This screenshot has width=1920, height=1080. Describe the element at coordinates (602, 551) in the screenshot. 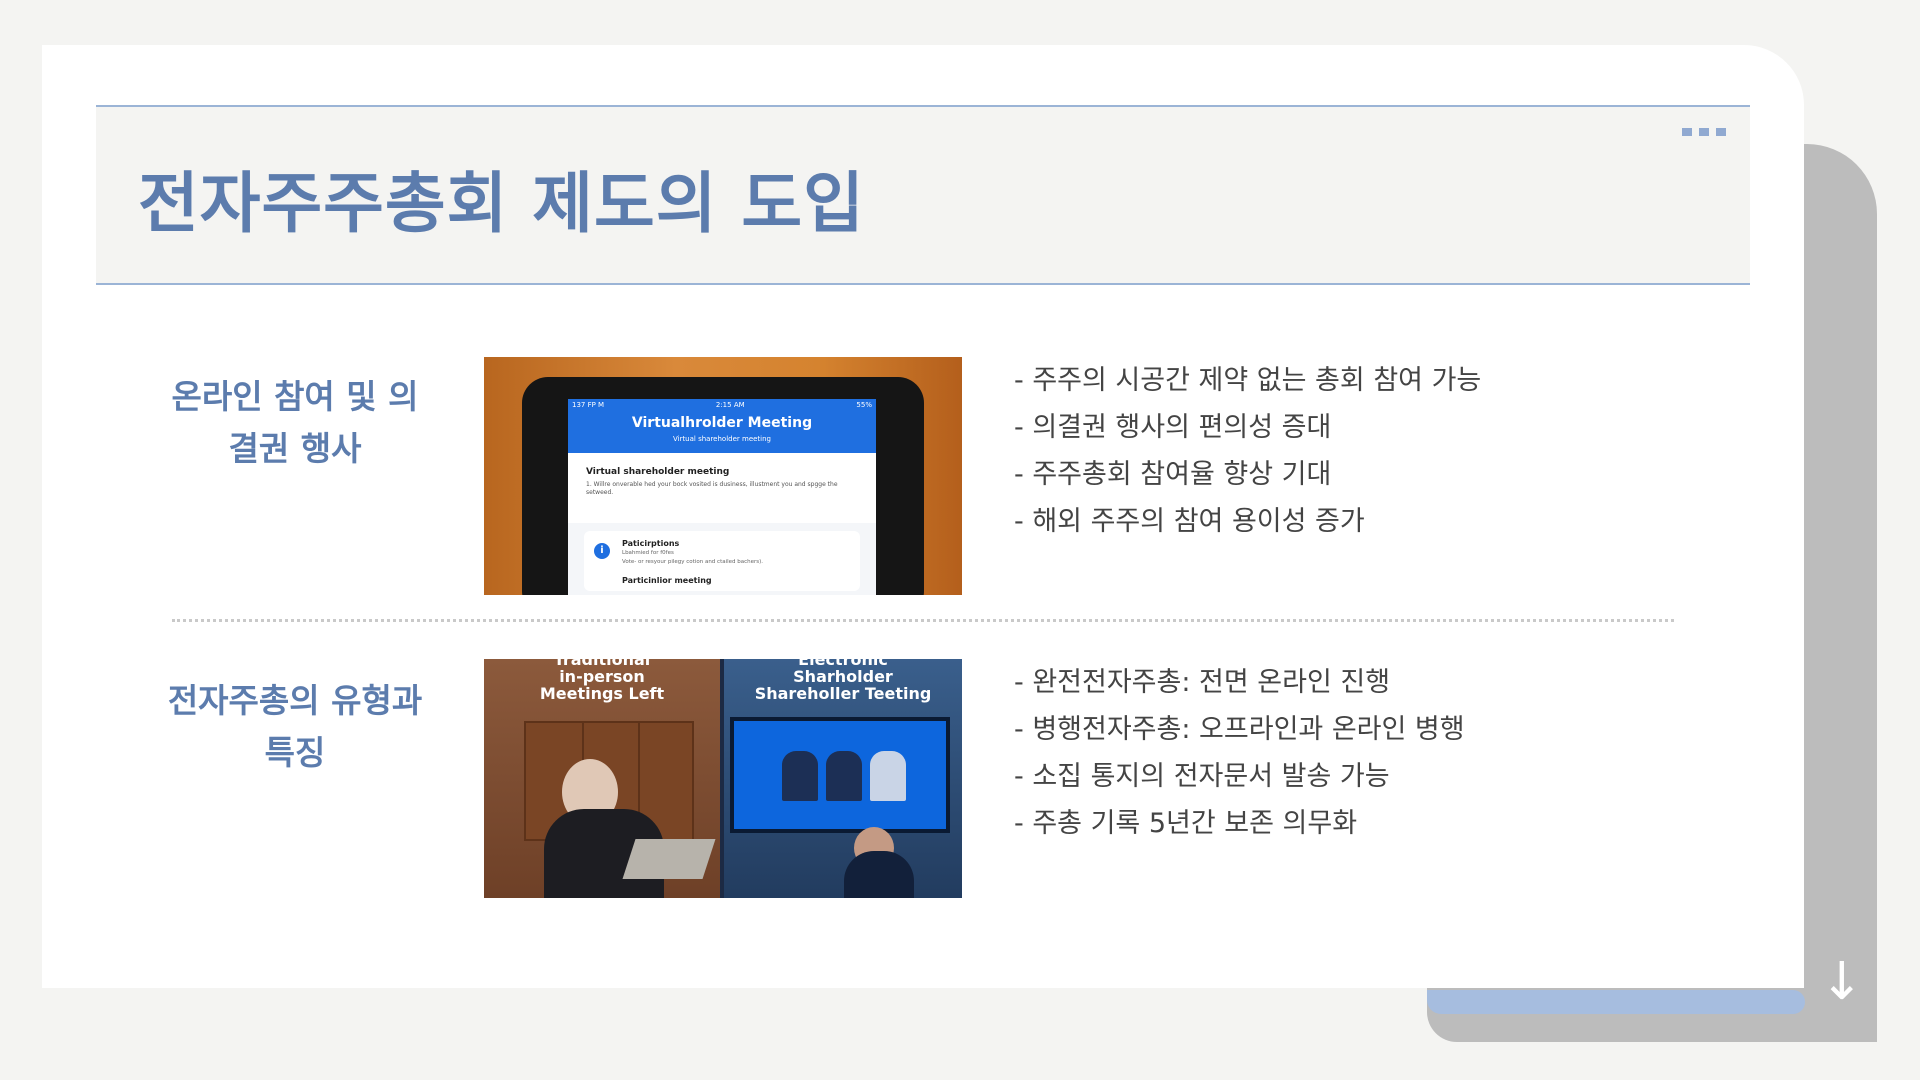

I see `info-icon: i` at that location.